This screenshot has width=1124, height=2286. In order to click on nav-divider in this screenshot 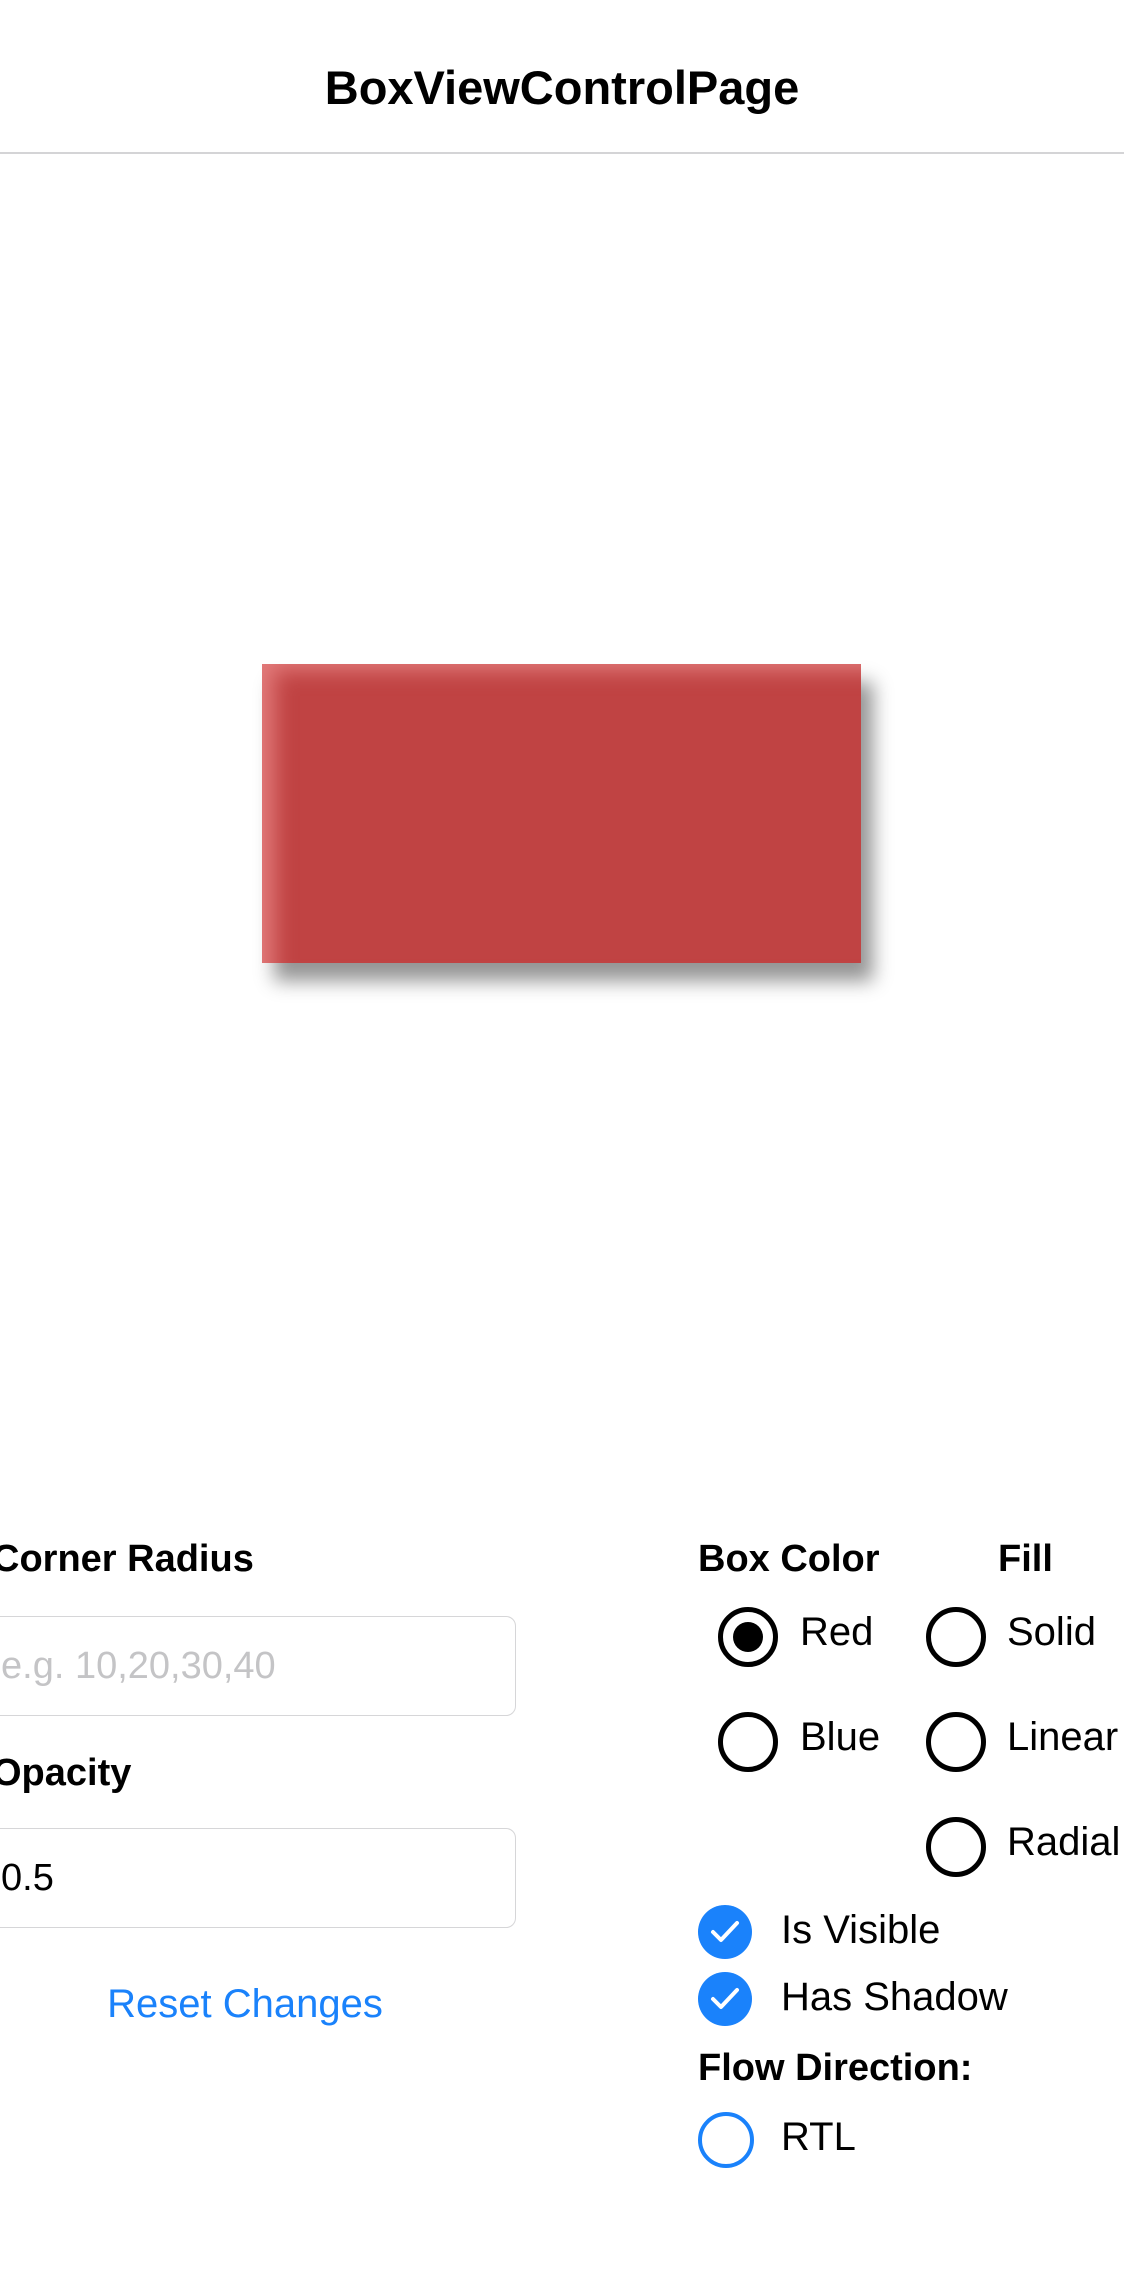, I will do `click(562, 153)`.